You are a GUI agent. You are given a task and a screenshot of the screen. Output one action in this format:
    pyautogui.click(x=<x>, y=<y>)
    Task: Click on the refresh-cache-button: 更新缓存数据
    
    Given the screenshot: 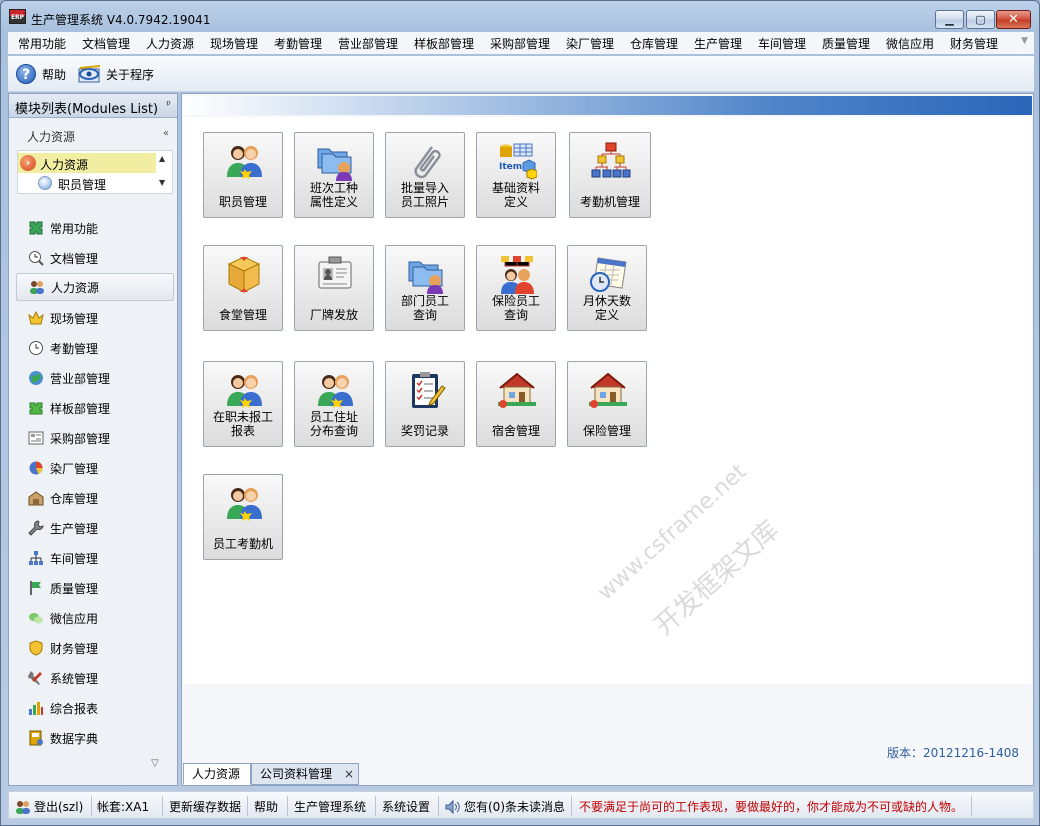 What is the action you would take?
    pyautogui.click(x=205, y=806)
    